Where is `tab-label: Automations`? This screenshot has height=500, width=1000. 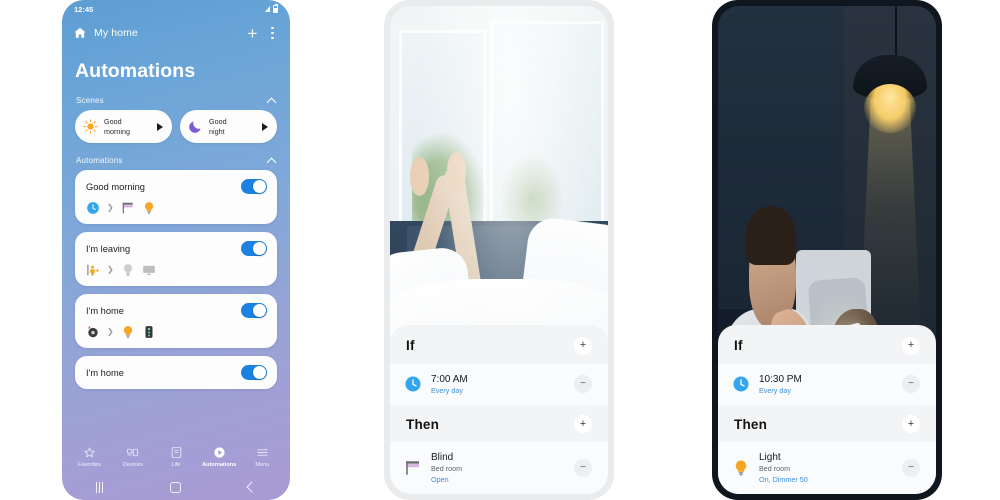
tab-label: Automations is located at coordinates (219, 464).